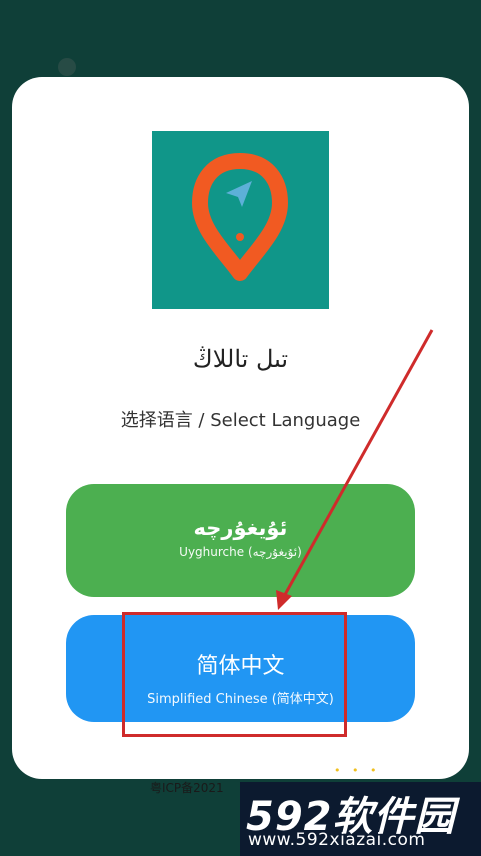 This screenshot has width=481, height=856. I want to click on select-language-label: 选择语言 / Select Language, so click(240, 420).